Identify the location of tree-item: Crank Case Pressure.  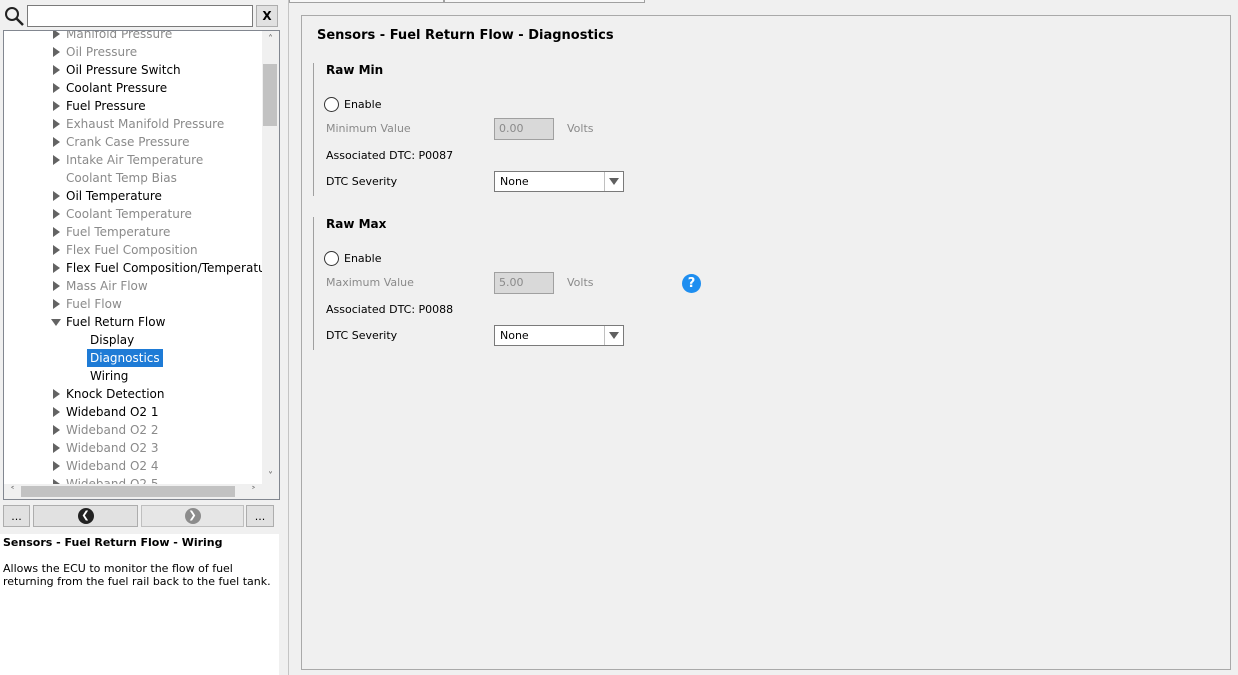
(133, 142).